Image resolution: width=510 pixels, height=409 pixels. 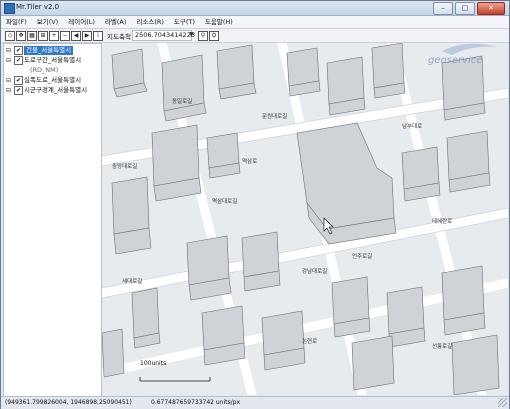 I want to click on app-icon, so click(x=9, y=8).